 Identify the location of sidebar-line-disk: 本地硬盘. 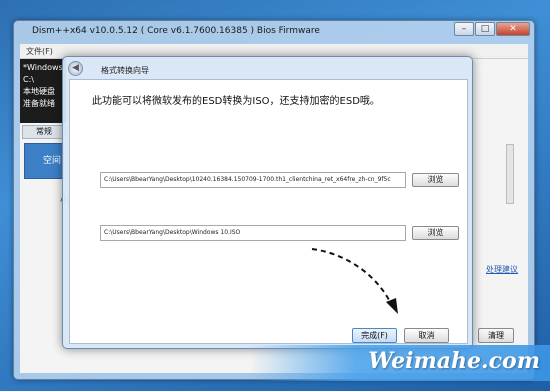
(39, 91).